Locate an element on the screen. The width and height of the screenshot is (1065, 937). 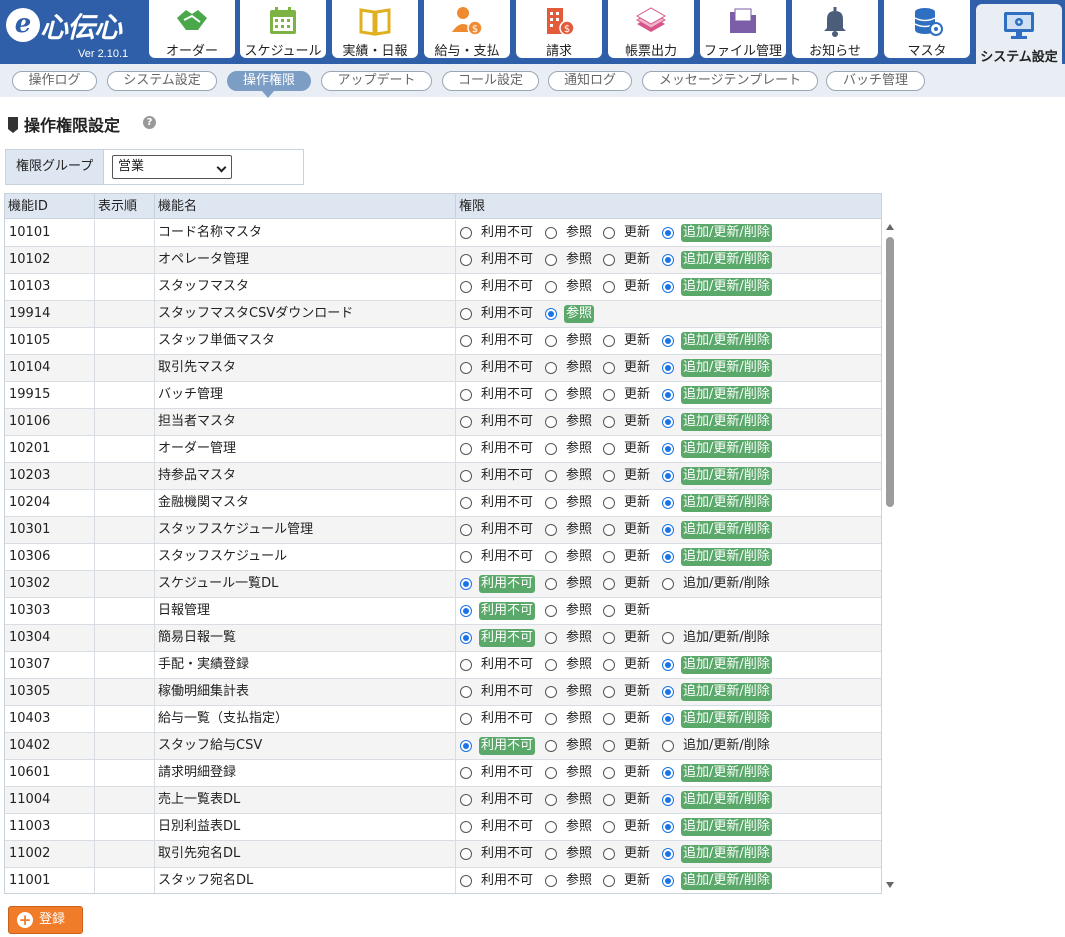
subnav-tab-3: 操作権限 is located at coordinates (269, 81).